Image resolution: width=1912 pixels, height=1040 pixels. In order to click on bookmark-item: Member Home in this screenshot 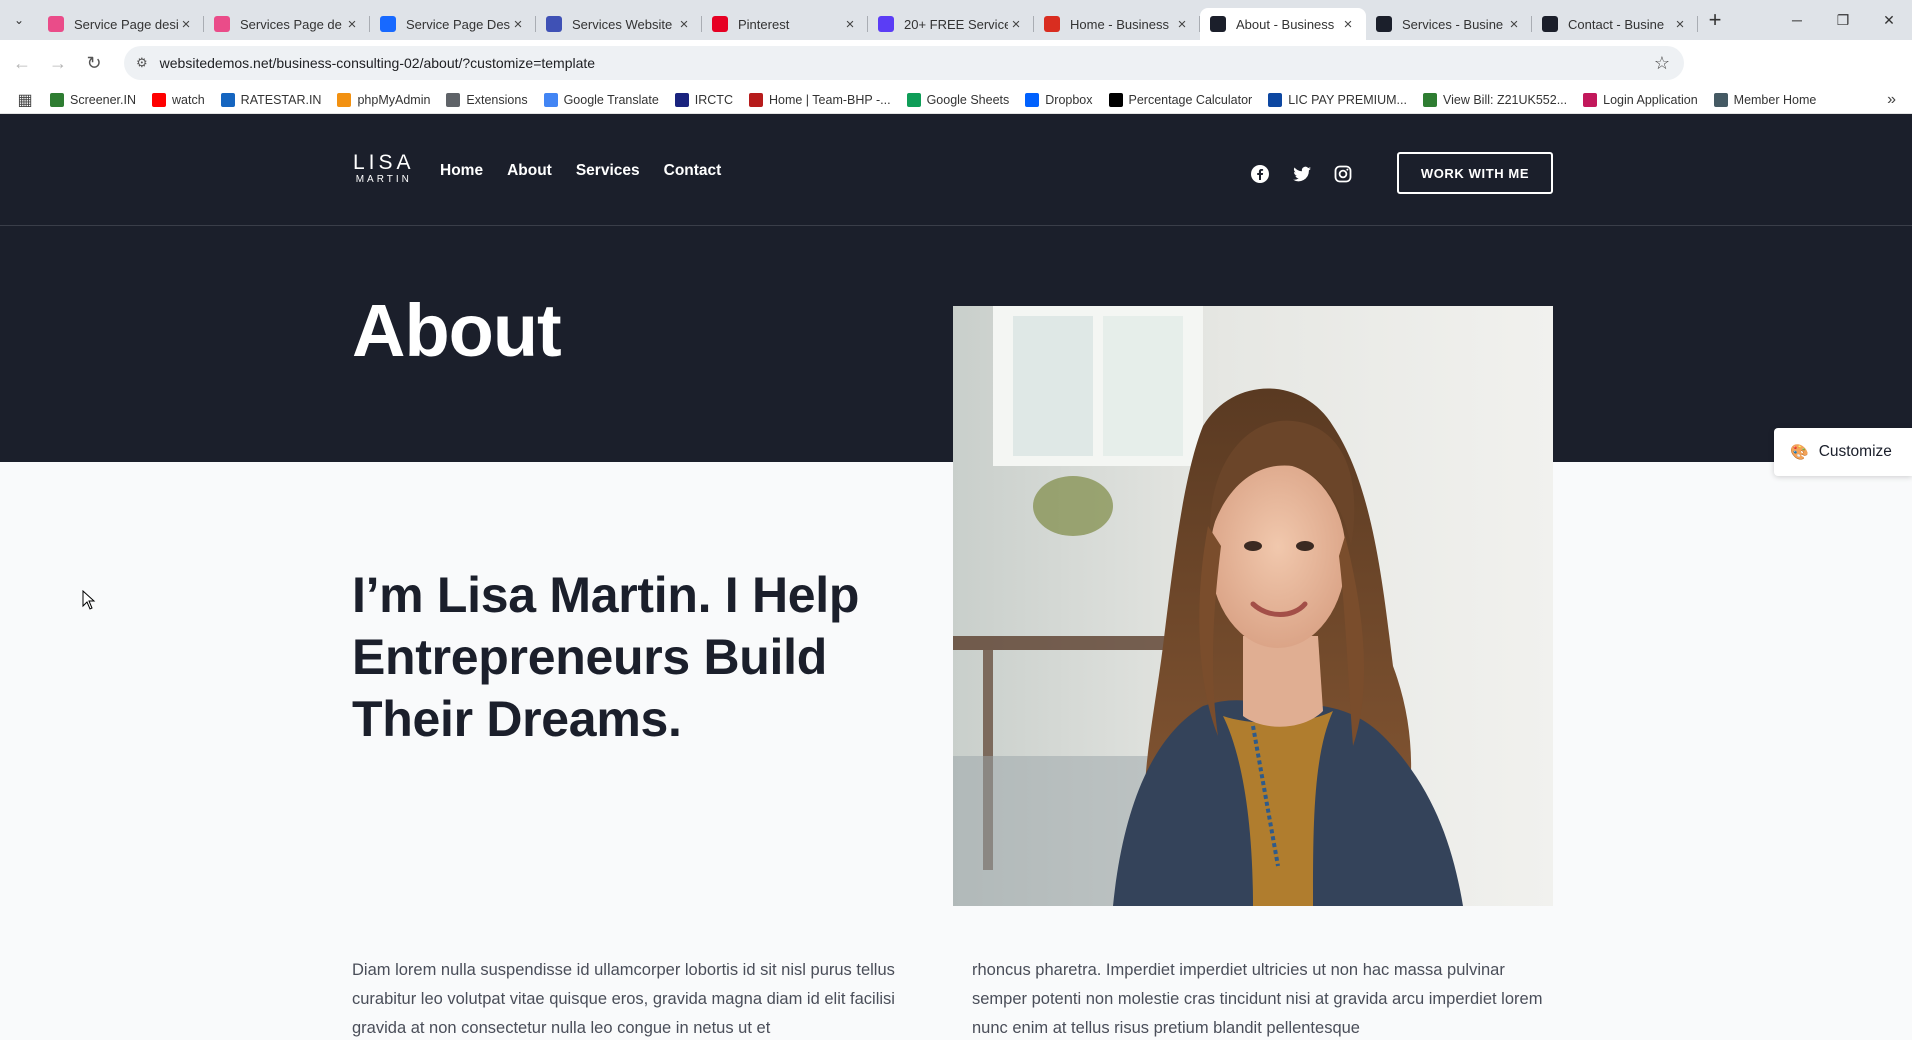, I will do `click(1764, 99)`.